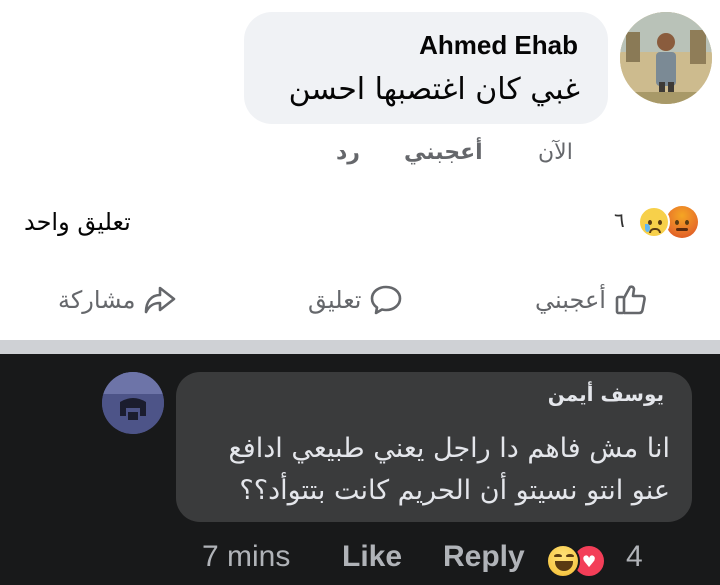  Describe the element at coordinates (348, 152) in the screenshot. I see `comment-reply-button: رد` at that location.